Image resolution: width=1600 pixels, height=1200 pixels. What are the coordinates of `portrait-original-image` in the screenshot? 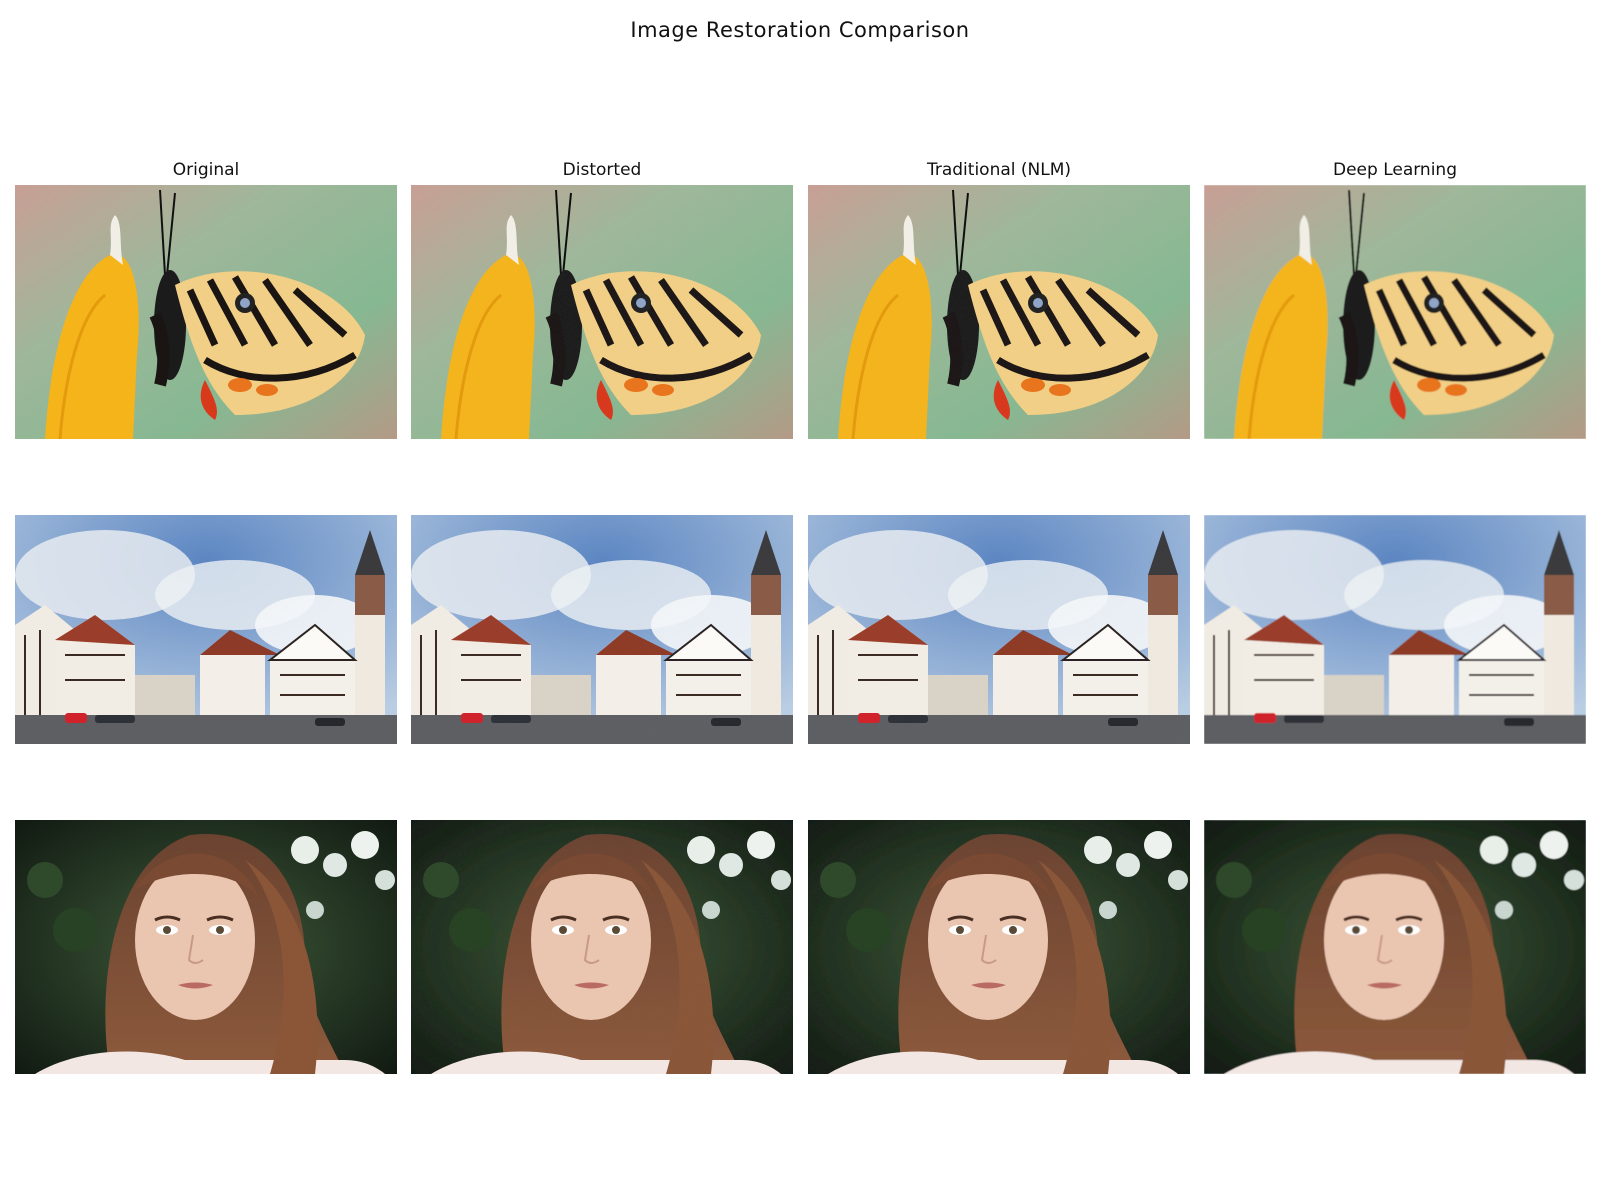 It's located at (206, 947).